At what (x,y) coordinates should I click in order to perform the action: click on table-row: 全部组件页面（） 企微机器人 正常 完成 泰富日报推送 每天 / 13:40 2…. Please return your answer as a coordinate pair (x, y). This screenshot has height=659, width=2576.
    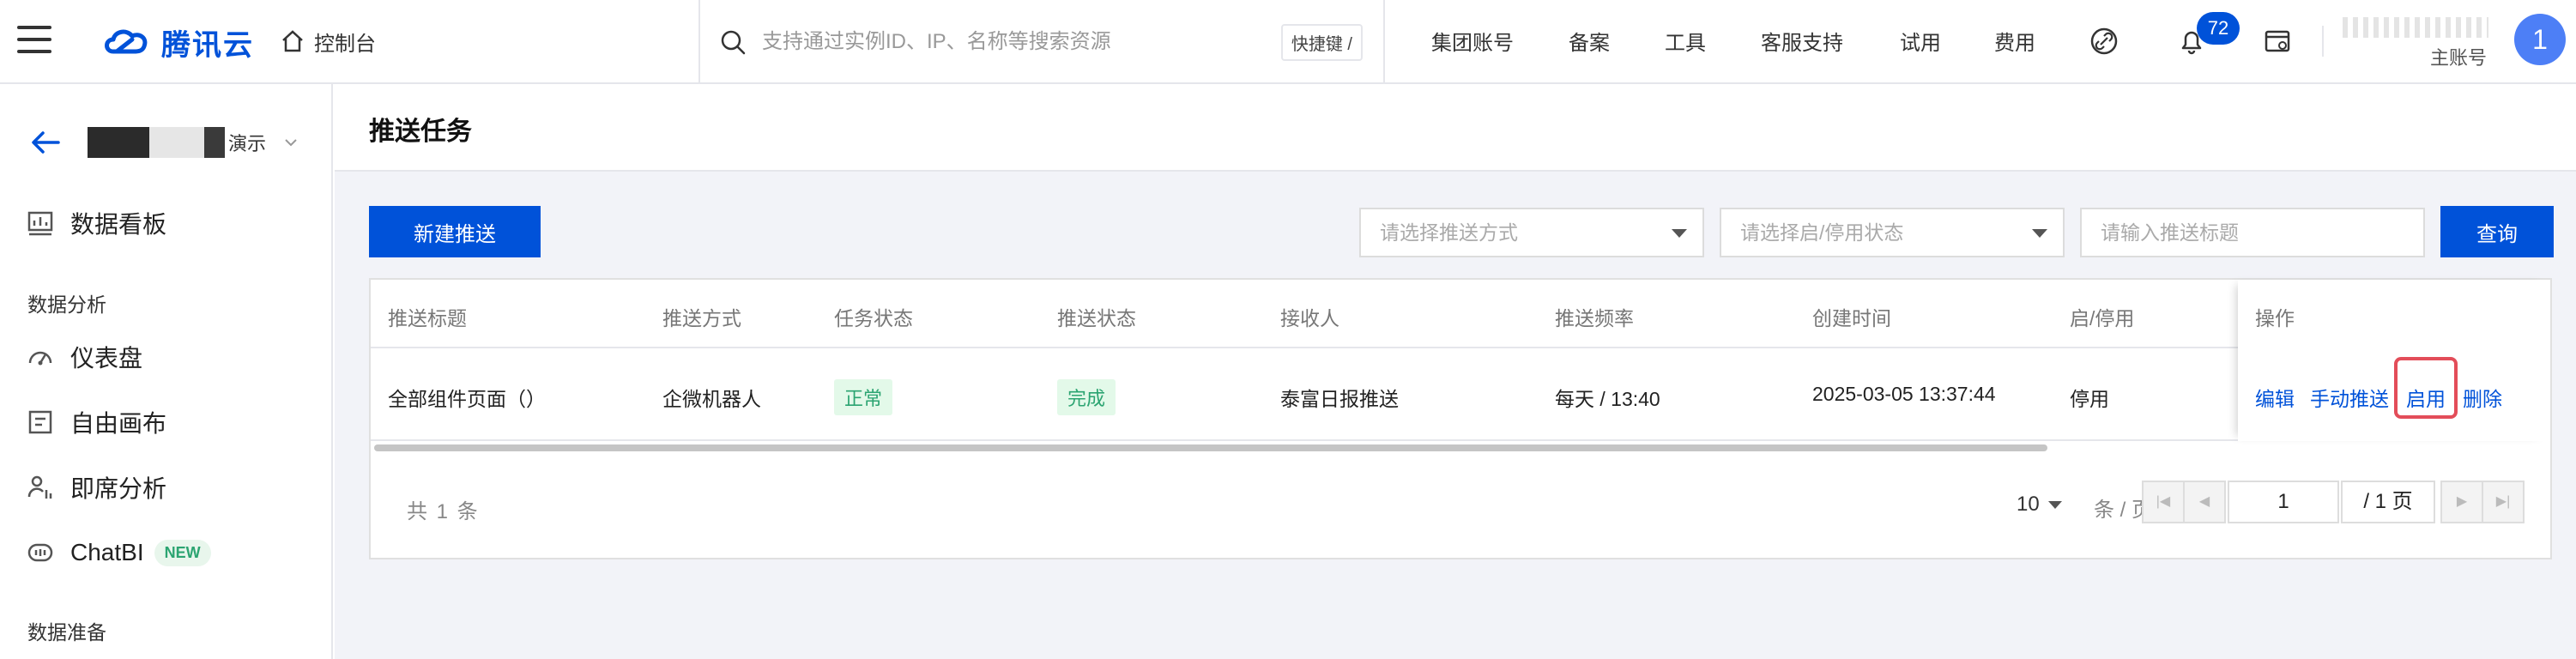
    Looking at the image, I should click on (1460, 394).